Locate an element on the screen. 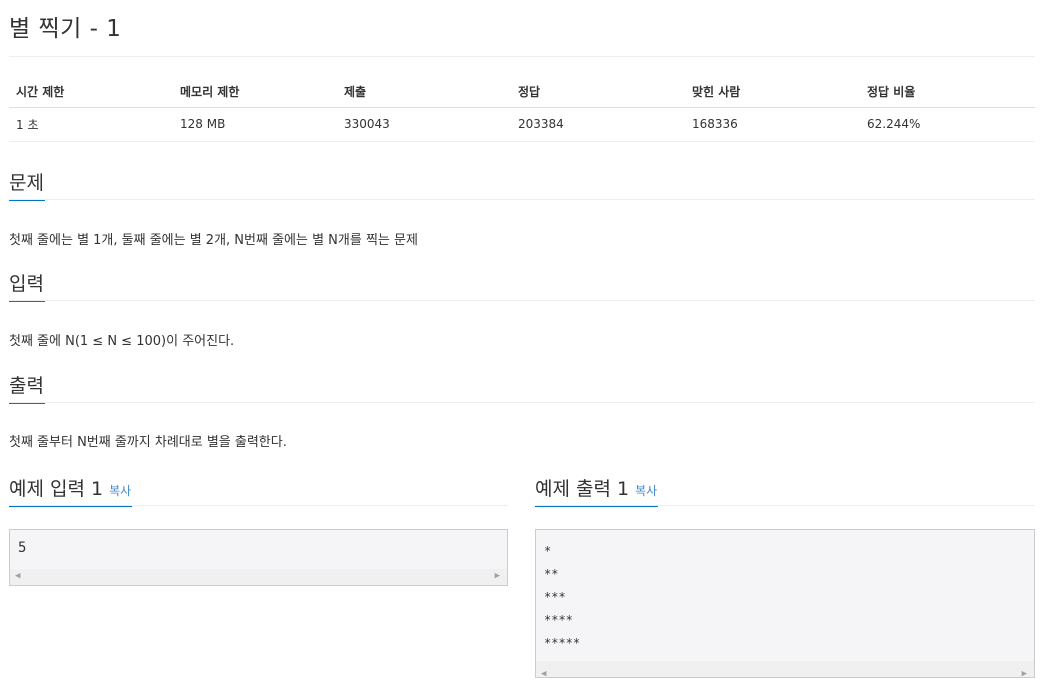 This screenshot has height=688, width=1043. page-title: 별 찍기 - 1 is located at coordinates (65, 29).